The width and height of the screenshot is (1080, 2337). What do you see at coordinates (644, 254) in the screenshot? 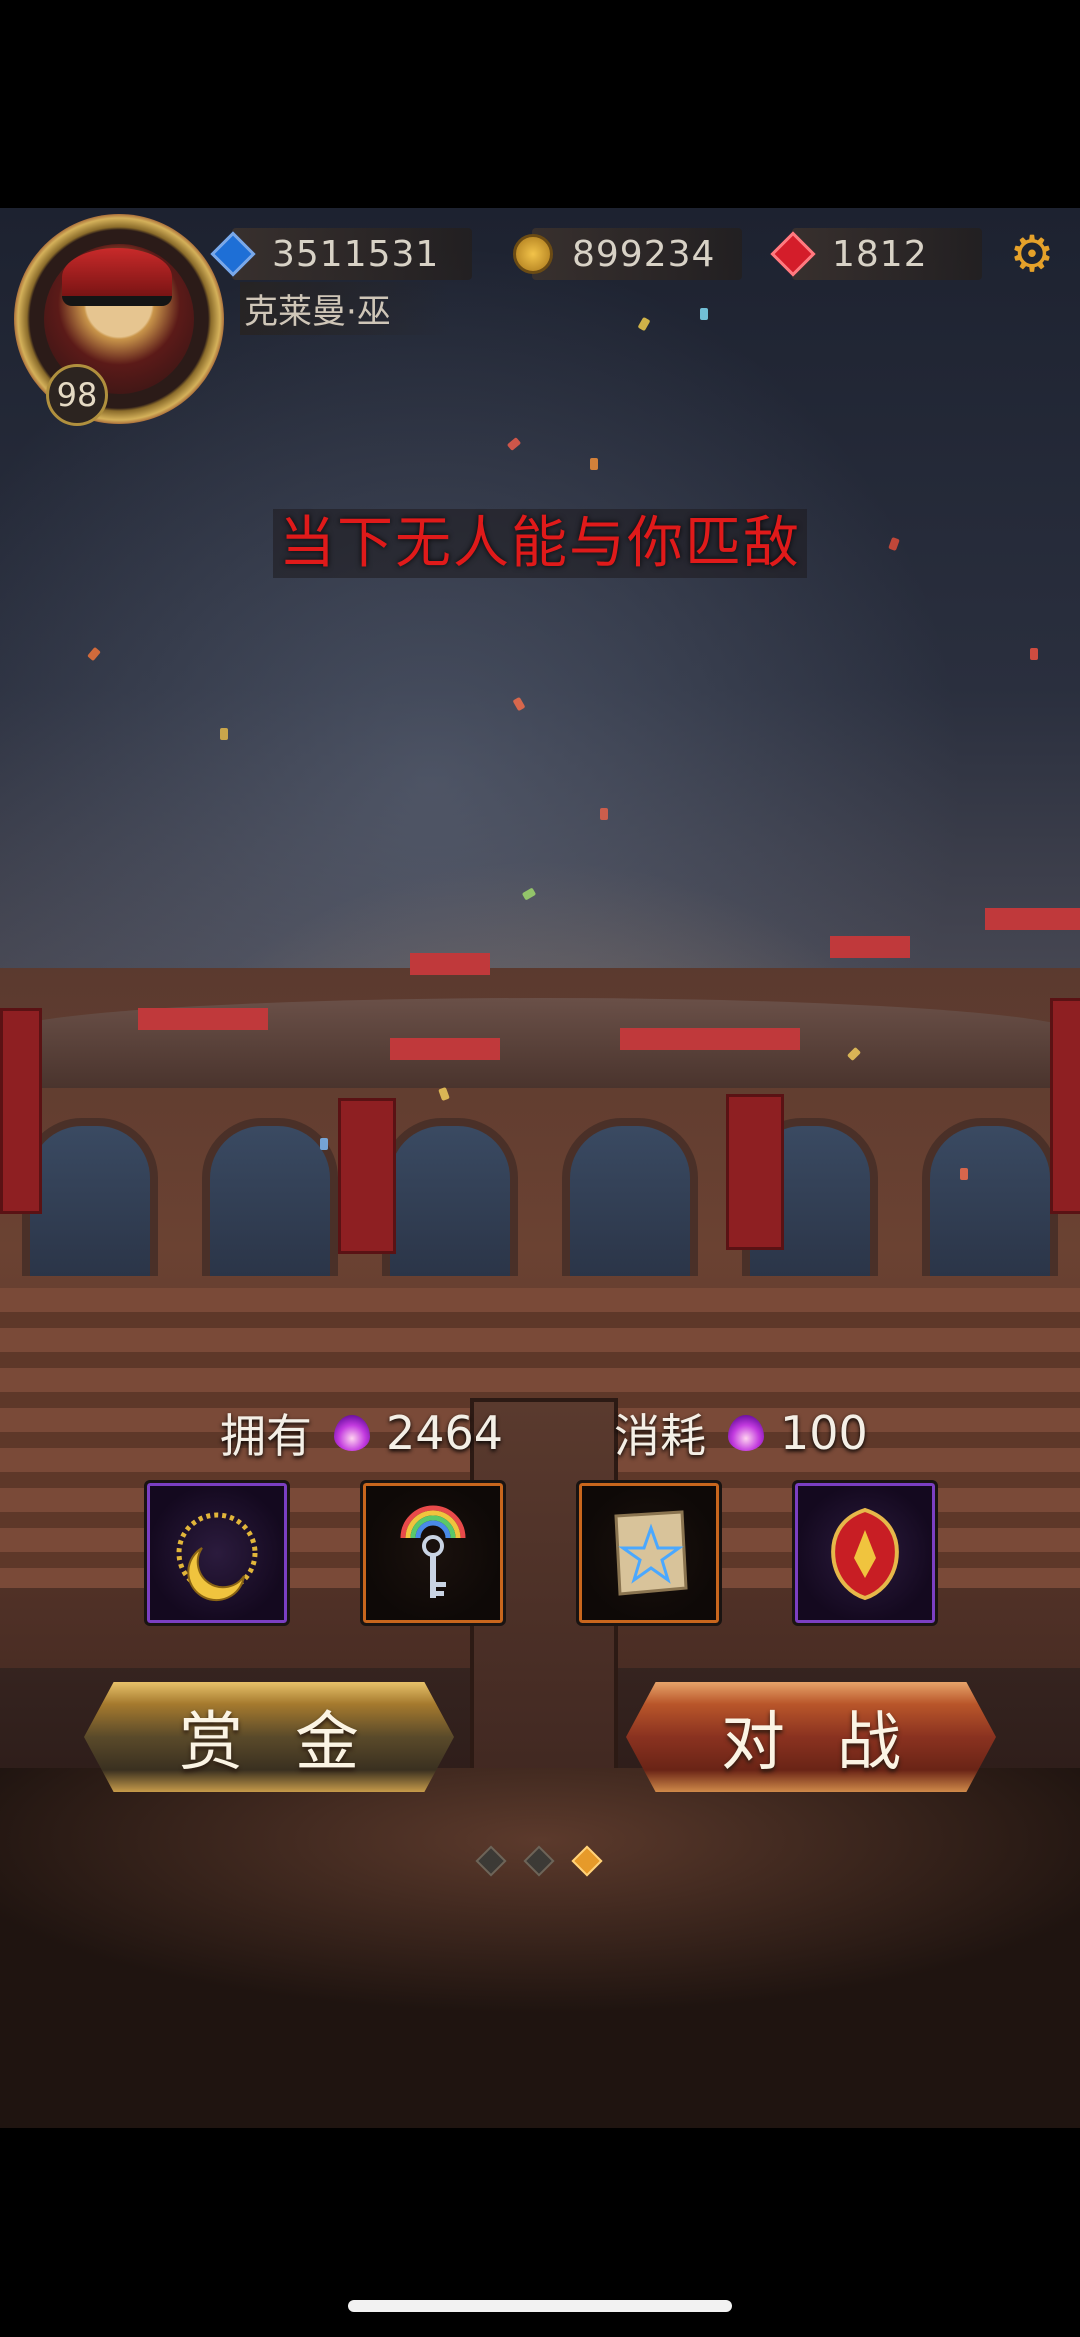
I see `gold-coin-count: 899234` at bounding box center [644, 254].